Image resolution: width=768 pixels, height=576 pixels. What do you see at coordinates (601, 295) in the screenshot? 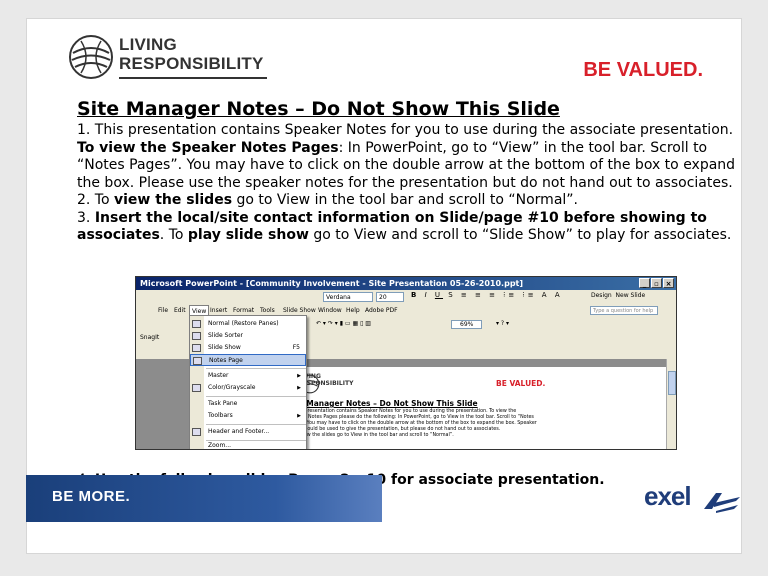
I see `design-button: Design` at bounding box center [601, 295].